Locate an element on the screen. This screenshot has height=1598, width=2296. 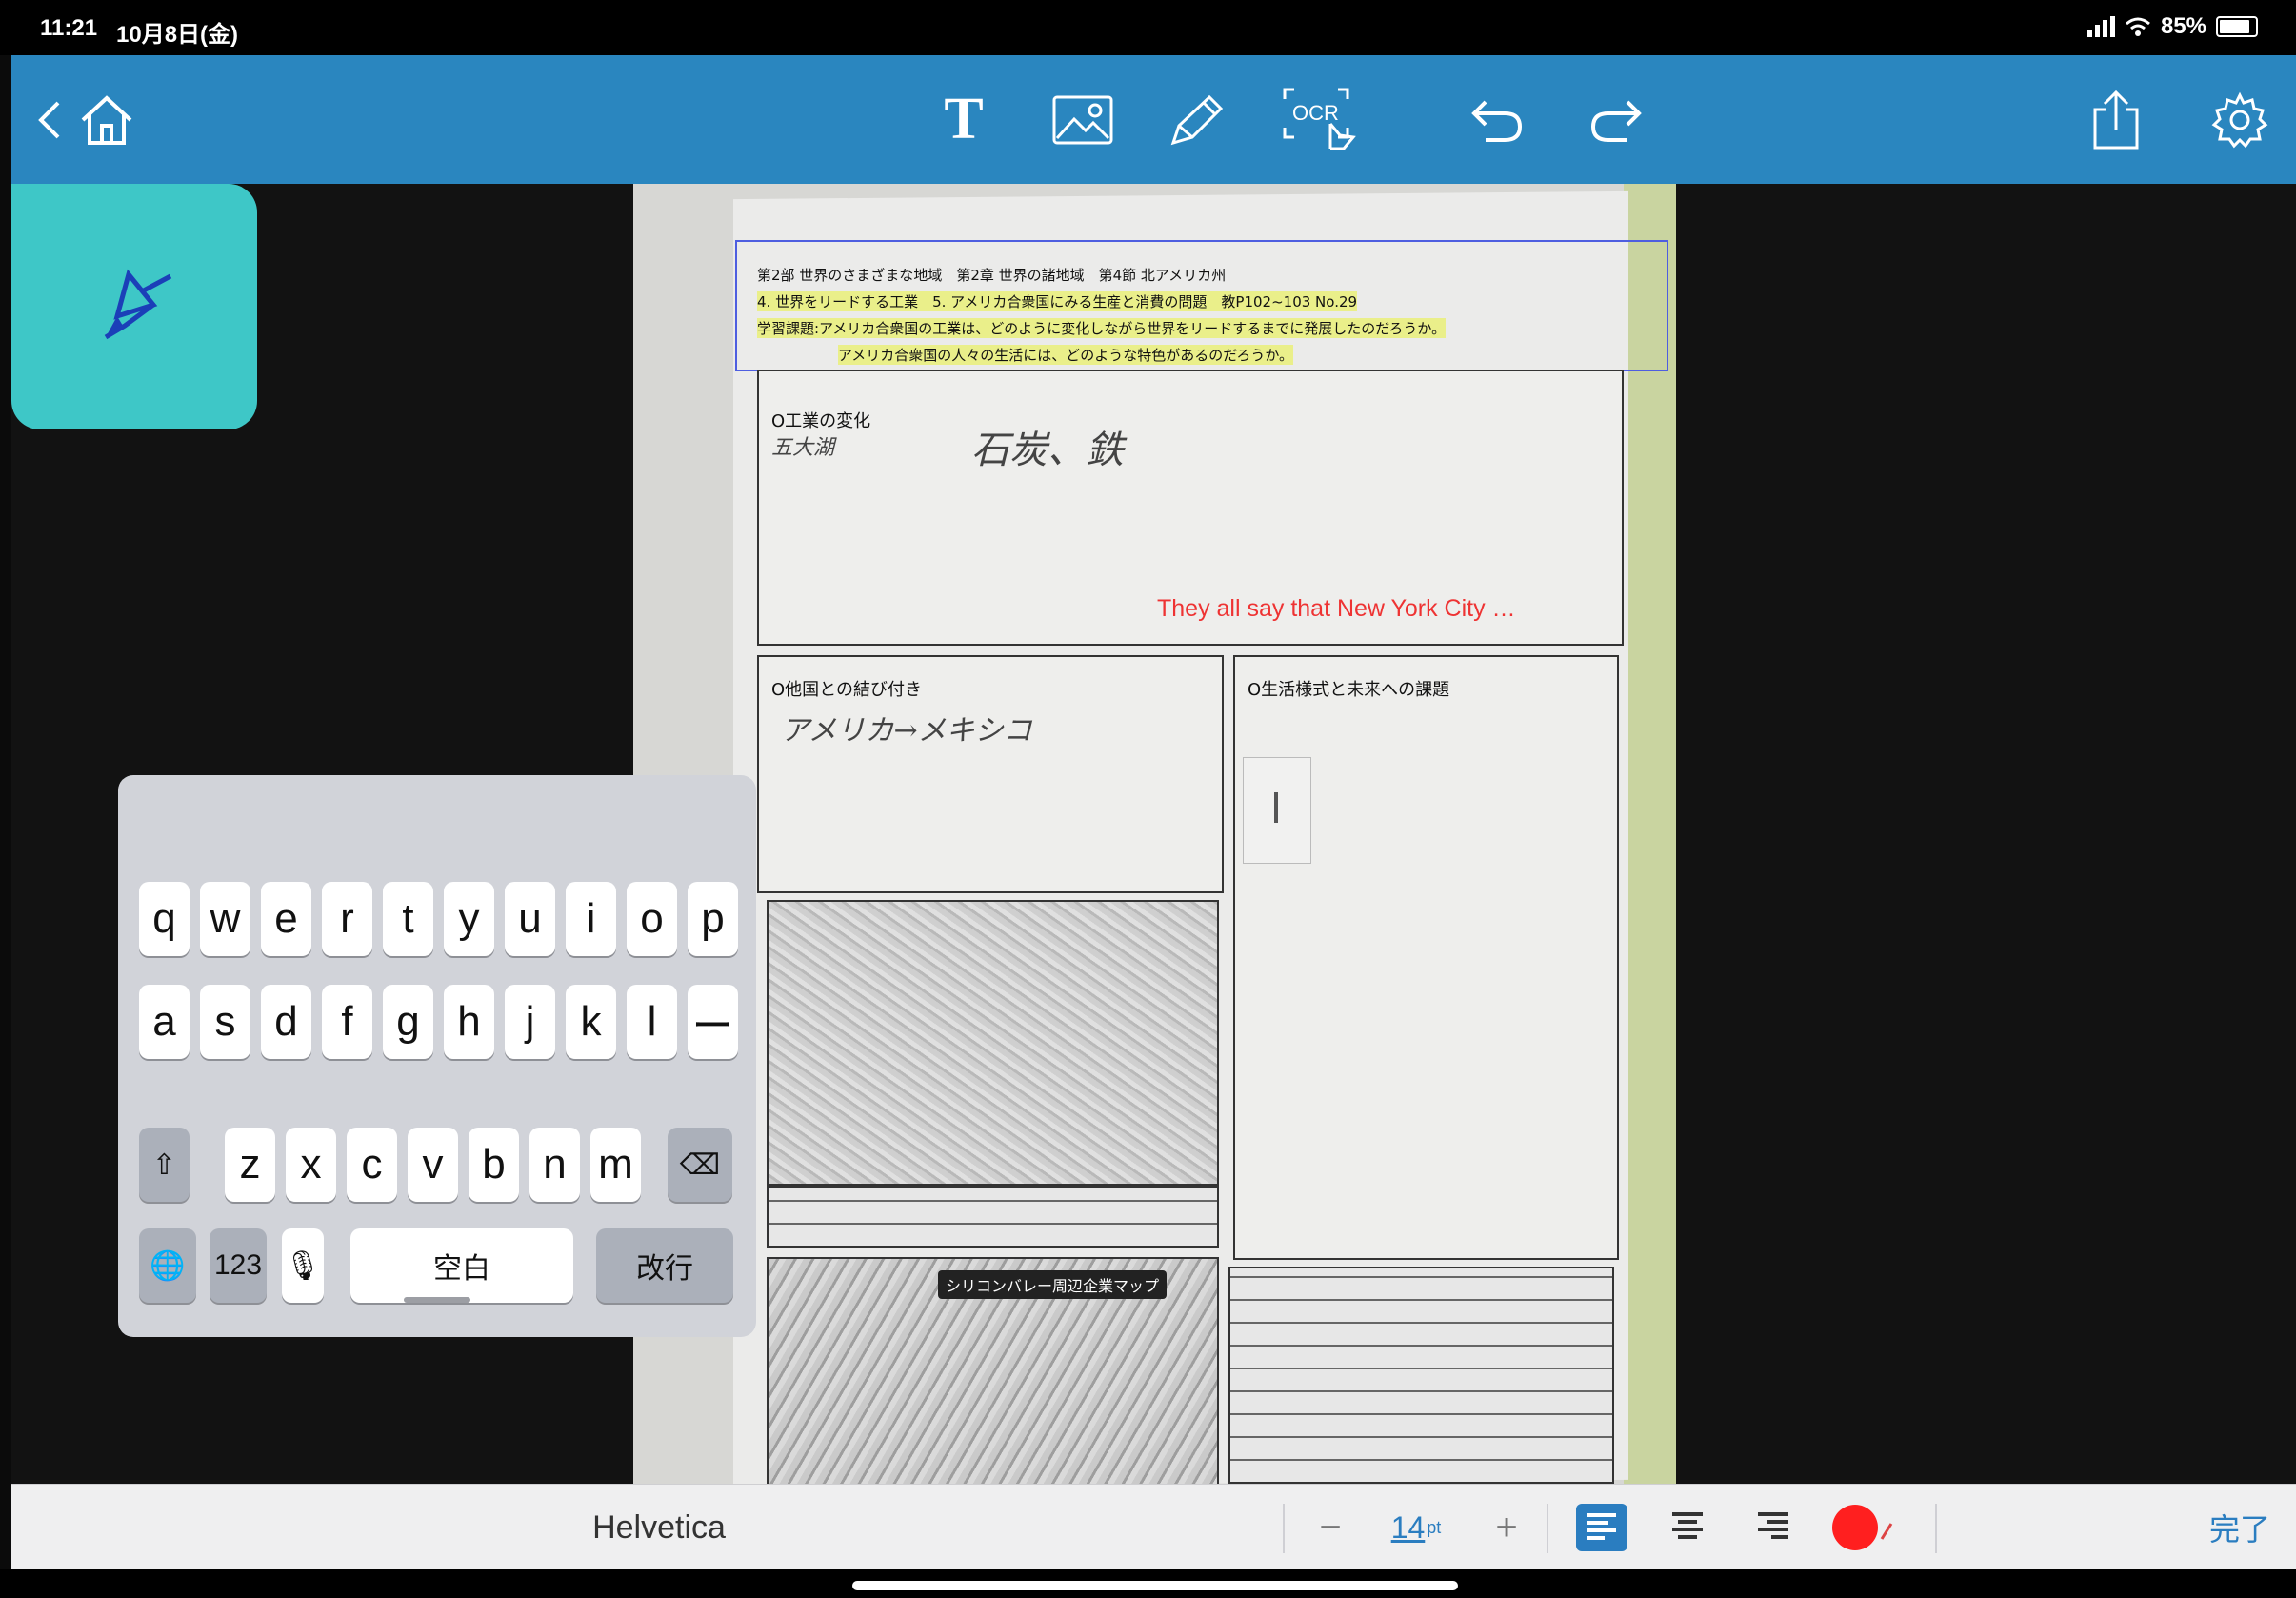
signal-icon is located at coordinates (2101, 26).